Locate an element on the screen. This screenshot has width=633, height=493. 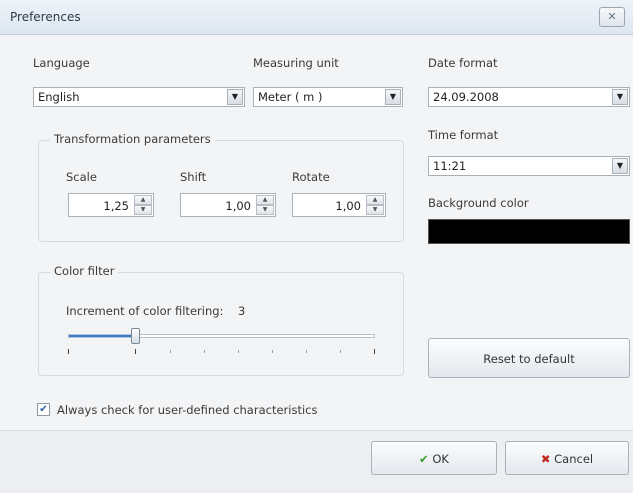
x-icon: ✖ is located at coordinates (545, 459).